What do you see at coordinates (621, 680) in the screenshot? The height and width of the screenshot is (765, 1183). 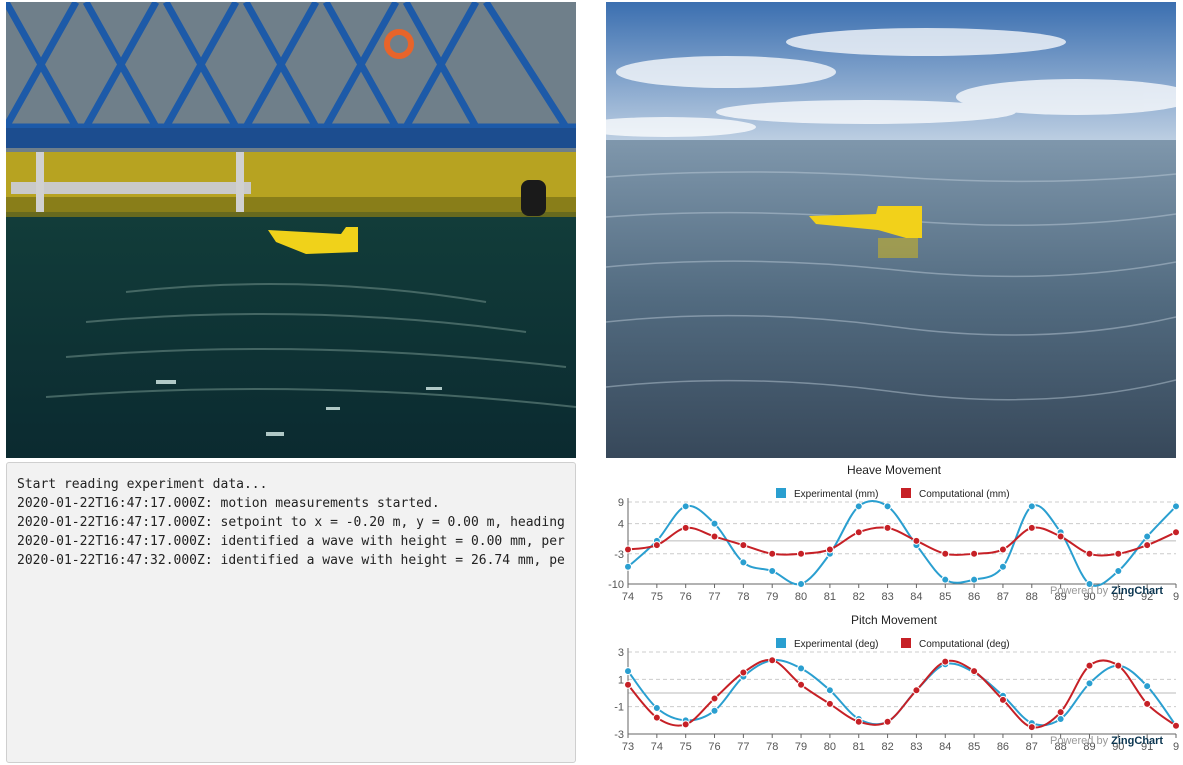 I see `pitch-ytick-label: 1` at bounding box center [621, 680].